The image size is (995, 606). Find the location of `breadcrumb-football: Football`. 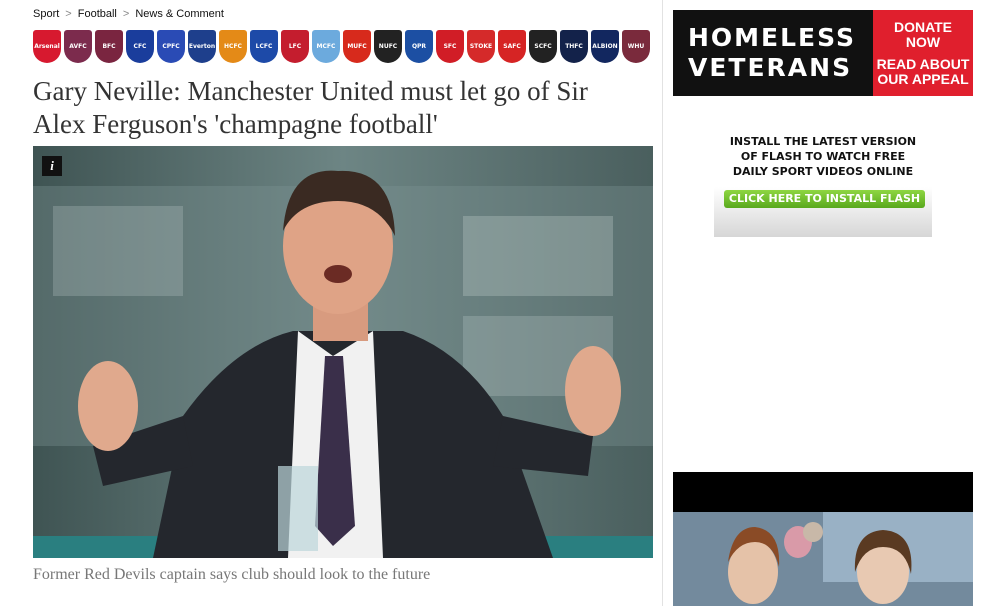

breadcrumb-football: Football is located at coordinates (97, 14).